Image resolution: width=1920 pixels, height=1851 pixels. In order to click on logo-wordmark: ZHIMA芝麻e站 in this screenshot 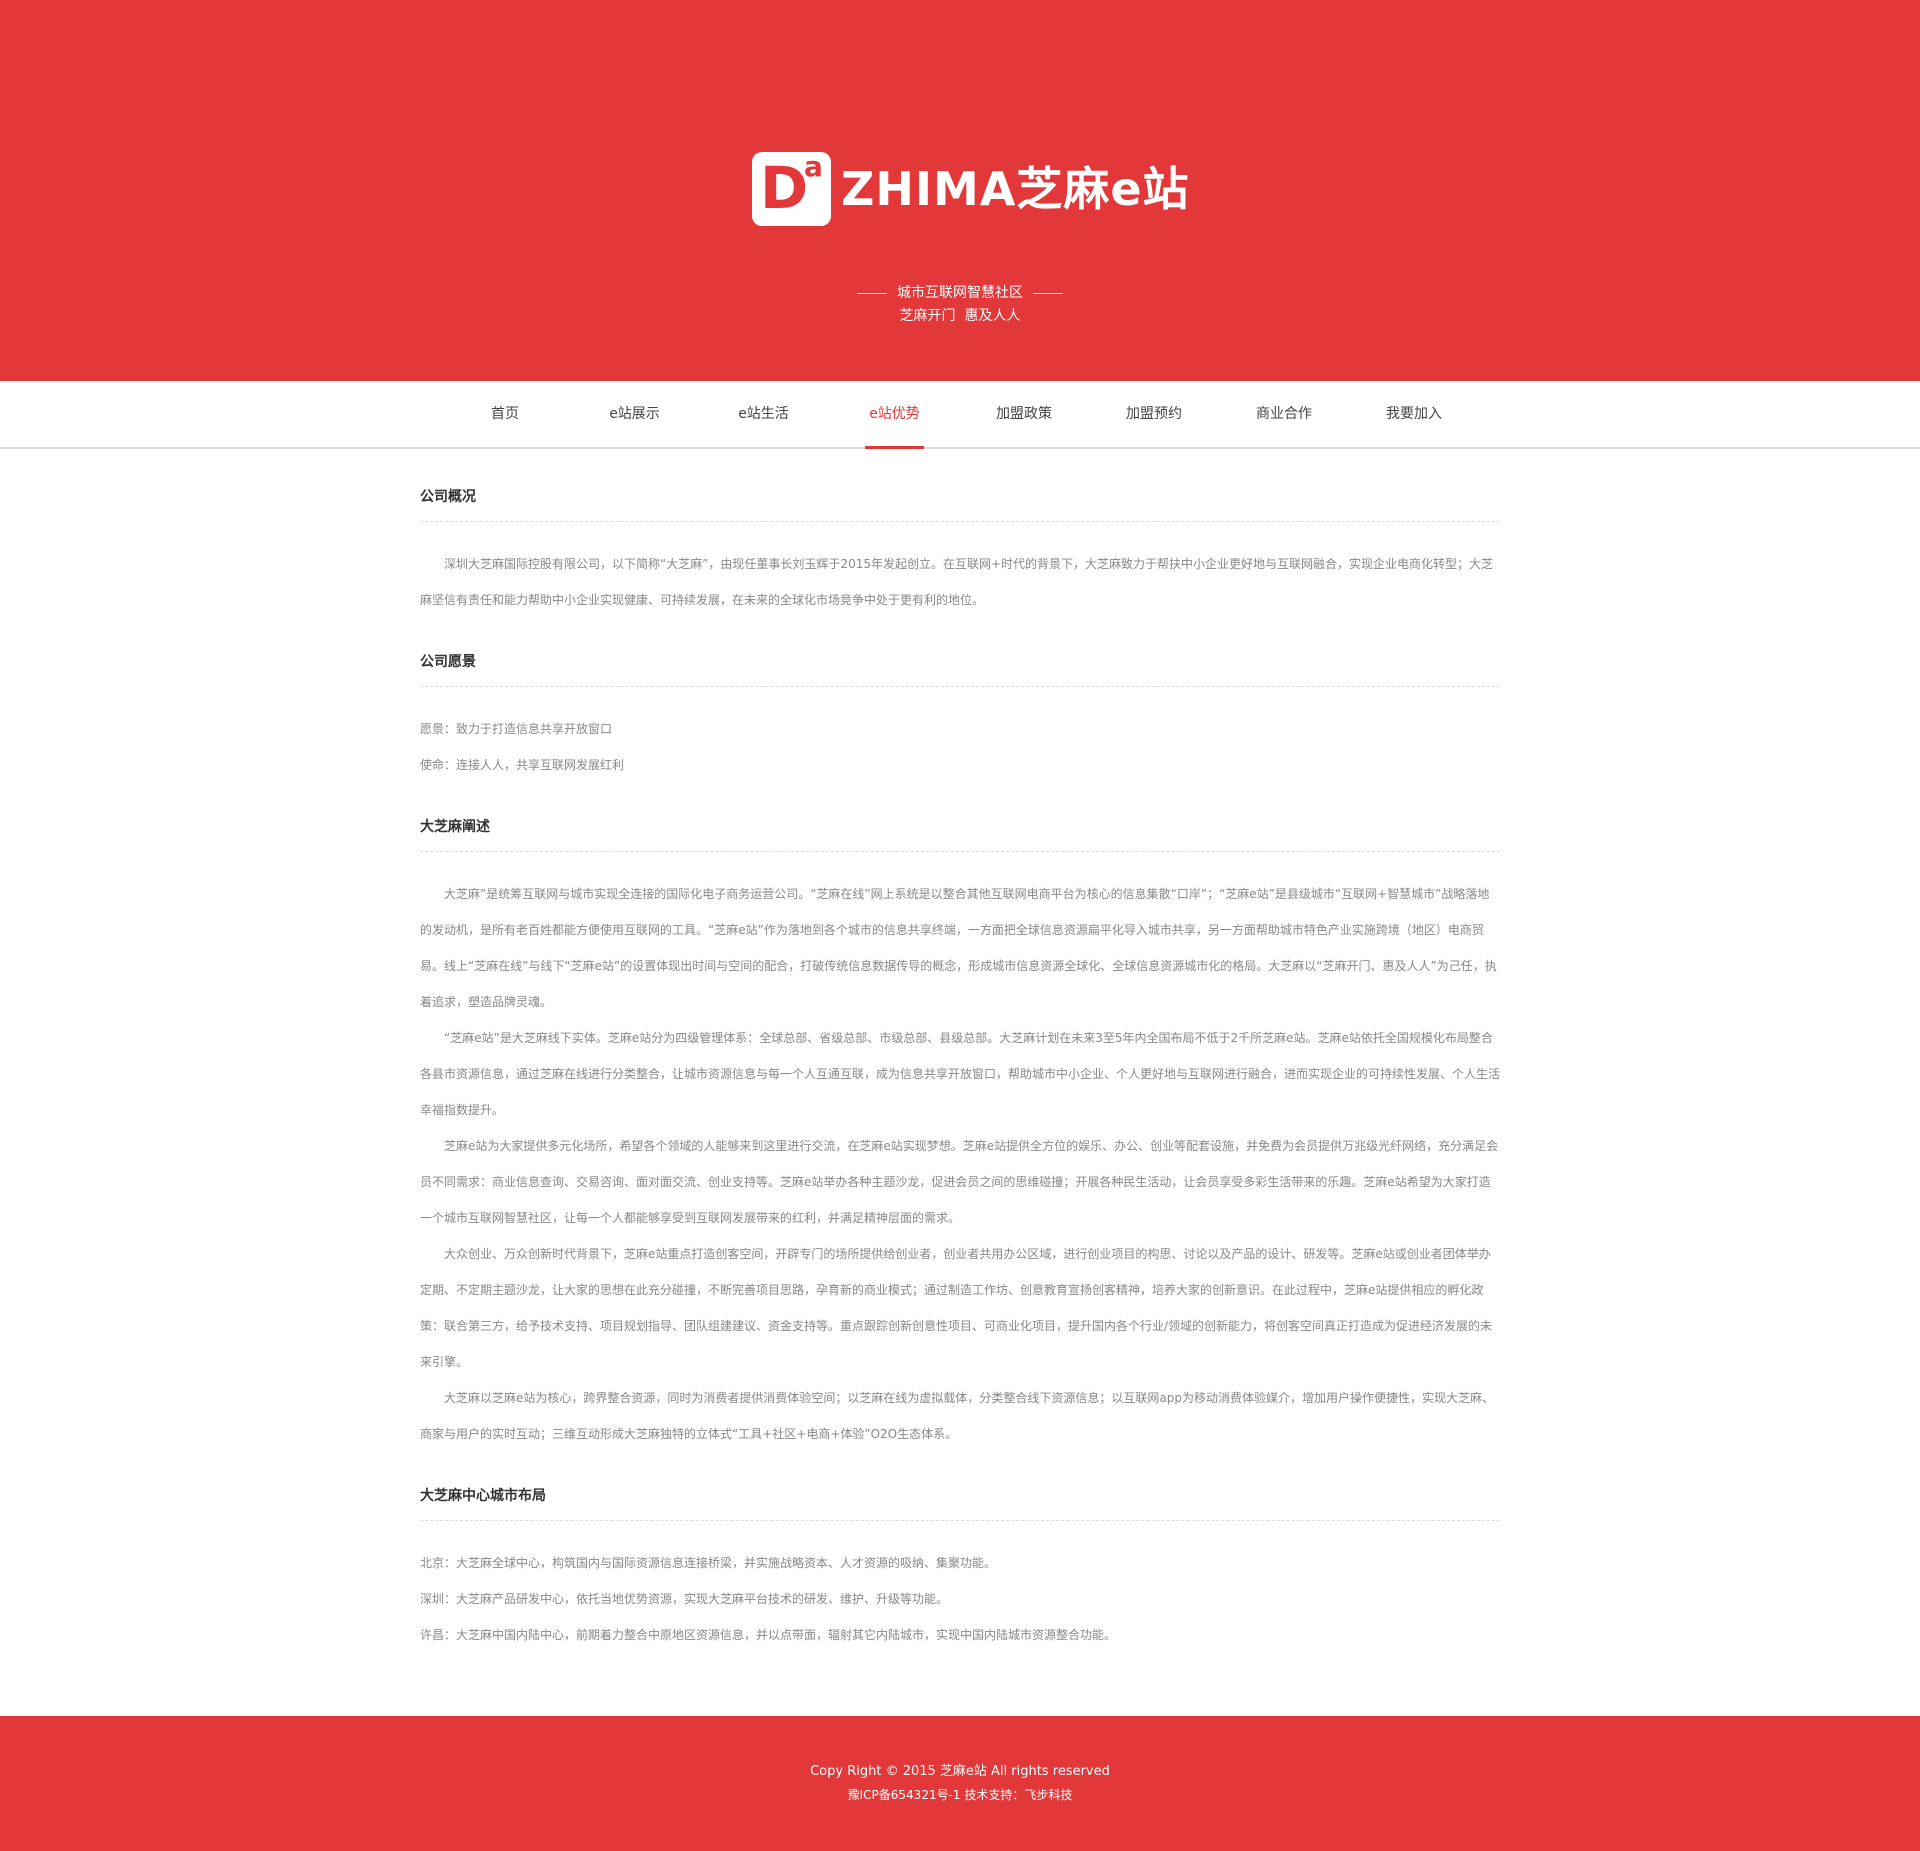, I will do `click(1015, 189)`.